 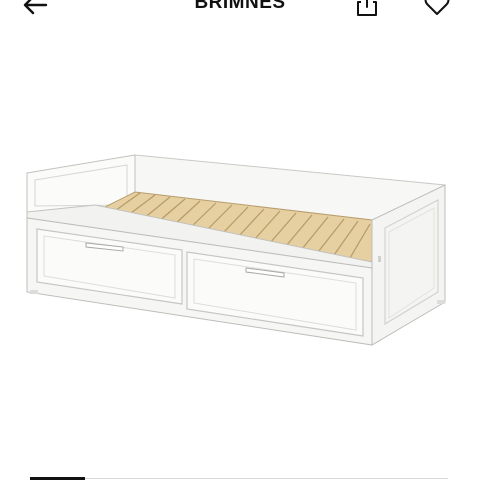 I want to click on carousel-track, so click(x=239, y=478).